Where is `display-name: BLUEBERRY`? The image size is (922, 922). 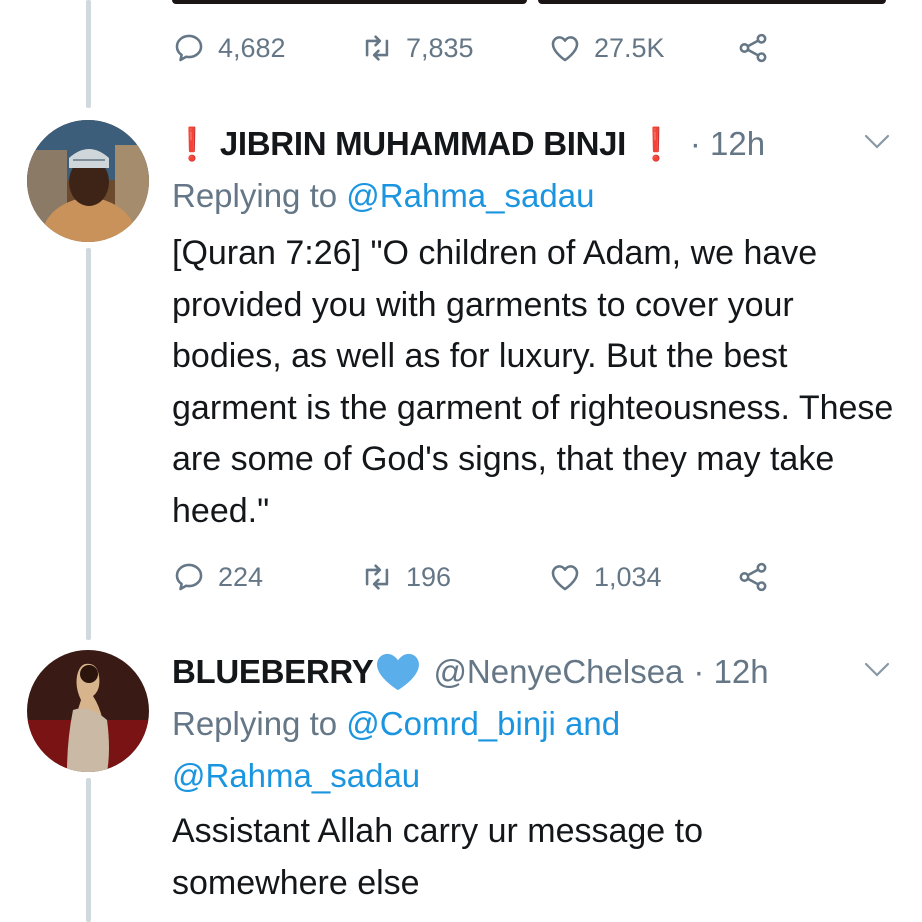 display-name: BLUEBERRY is located at coordinates (273, 672).